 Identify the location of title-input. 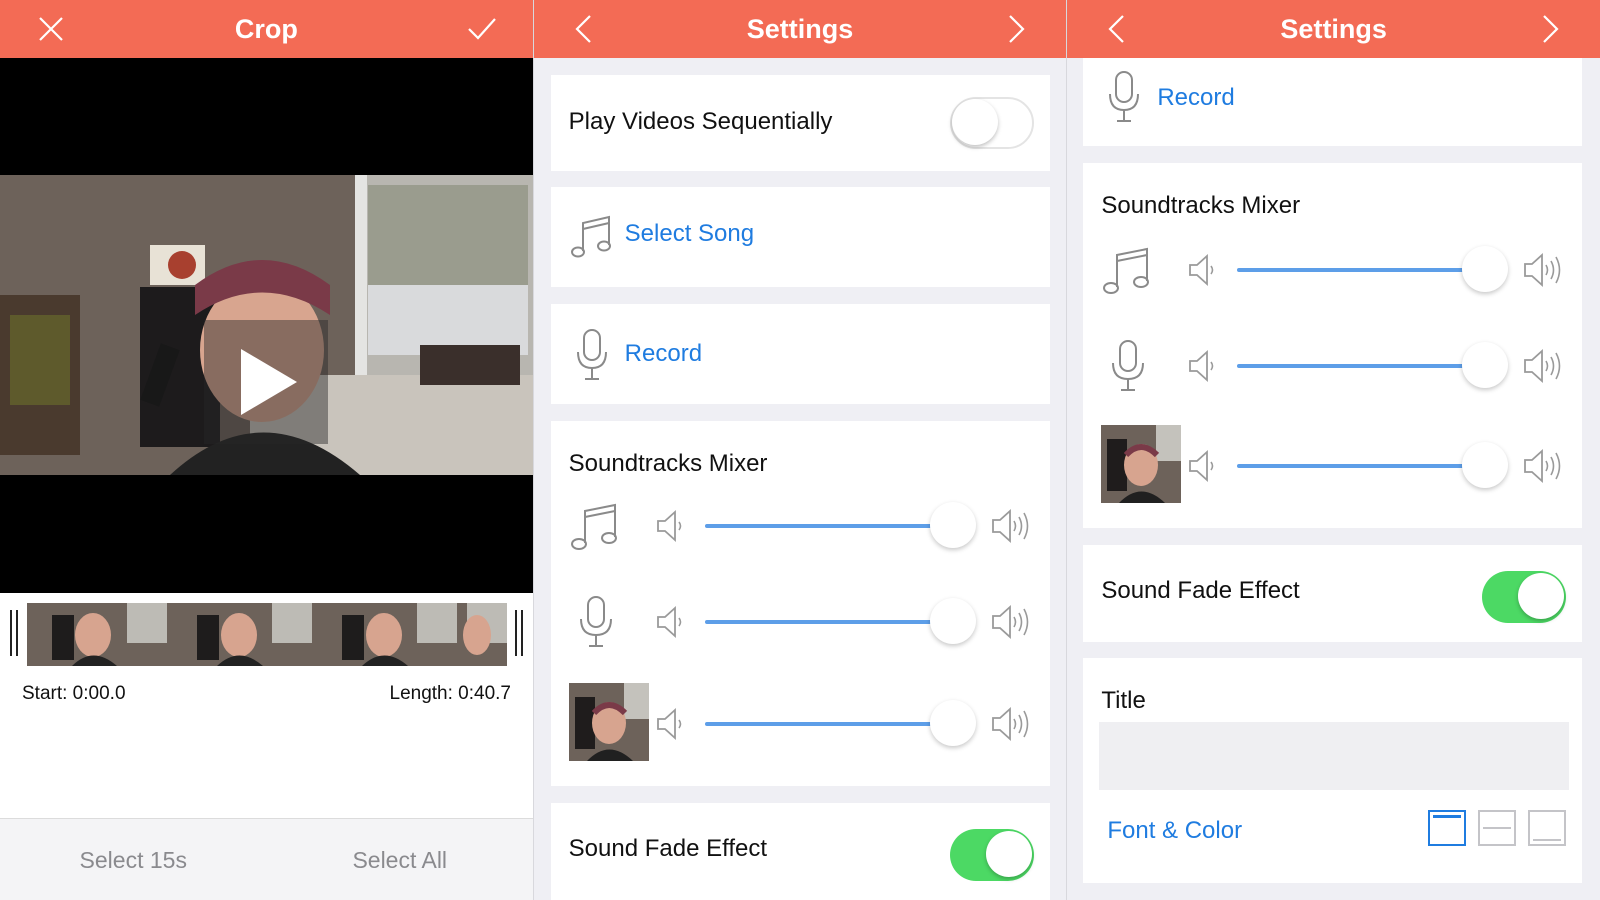
(1334, 756).